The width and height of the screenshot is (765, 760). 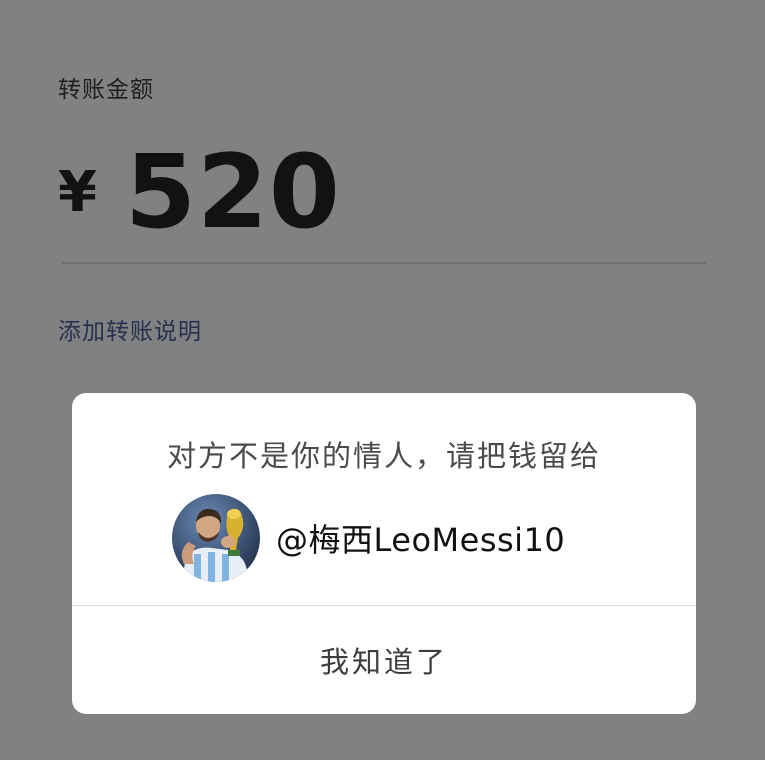 What do you see at coordinates (77, 192) in the screenshot?
I see `currency-symbol: ¥` at bounding box center [77, 192].